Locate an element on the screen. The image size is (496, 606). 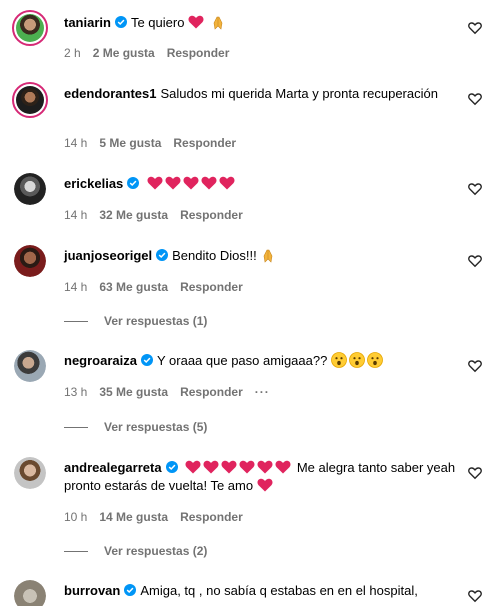
comment-text: Bendito Dios!!! is located at coordinates (214, 255).